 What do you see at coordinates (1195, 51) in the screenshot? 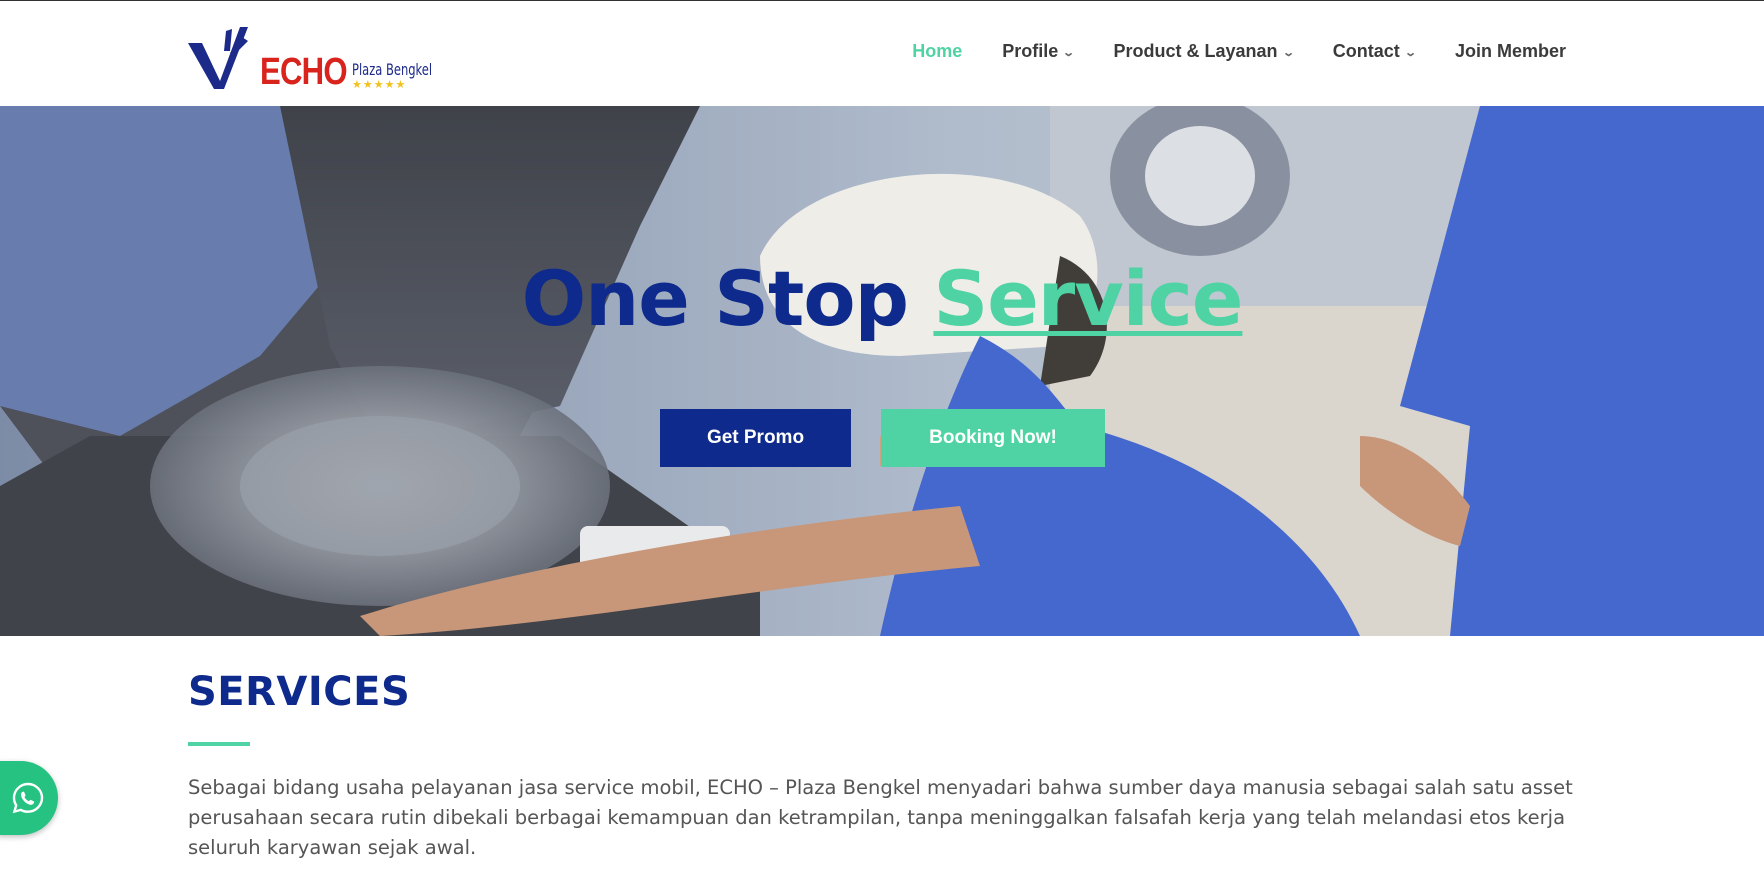
I see `nav-product-layanan-label: Product & Layanan` at bounding box center [1195, 51].